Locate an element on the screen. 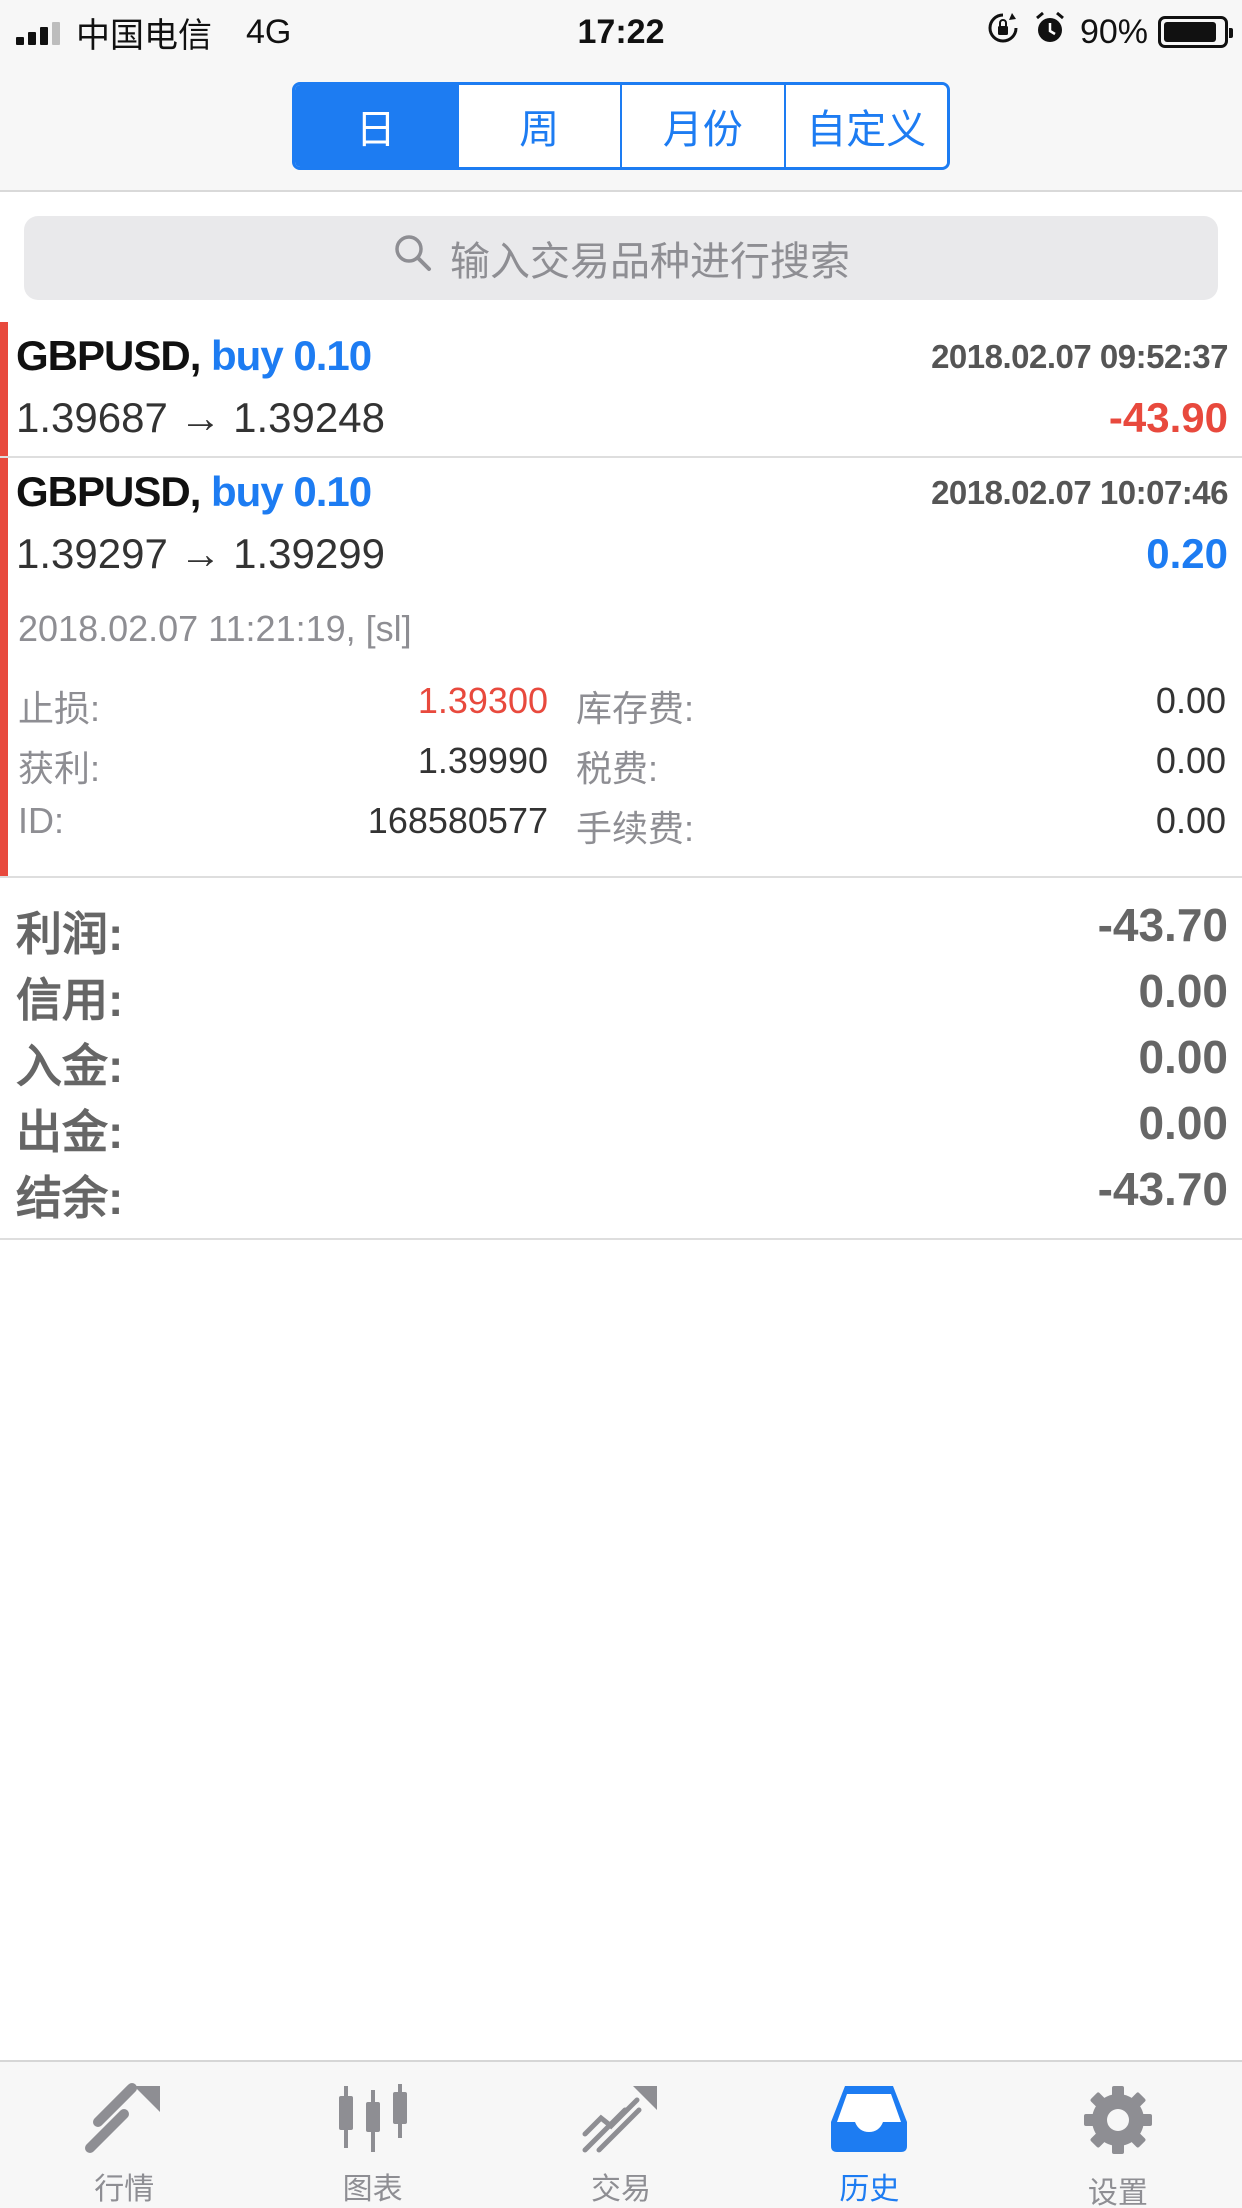 Image resolution: width=1242 pixels, height=2208 pixels. quotes-icon is located at coordinates (124, 2118).